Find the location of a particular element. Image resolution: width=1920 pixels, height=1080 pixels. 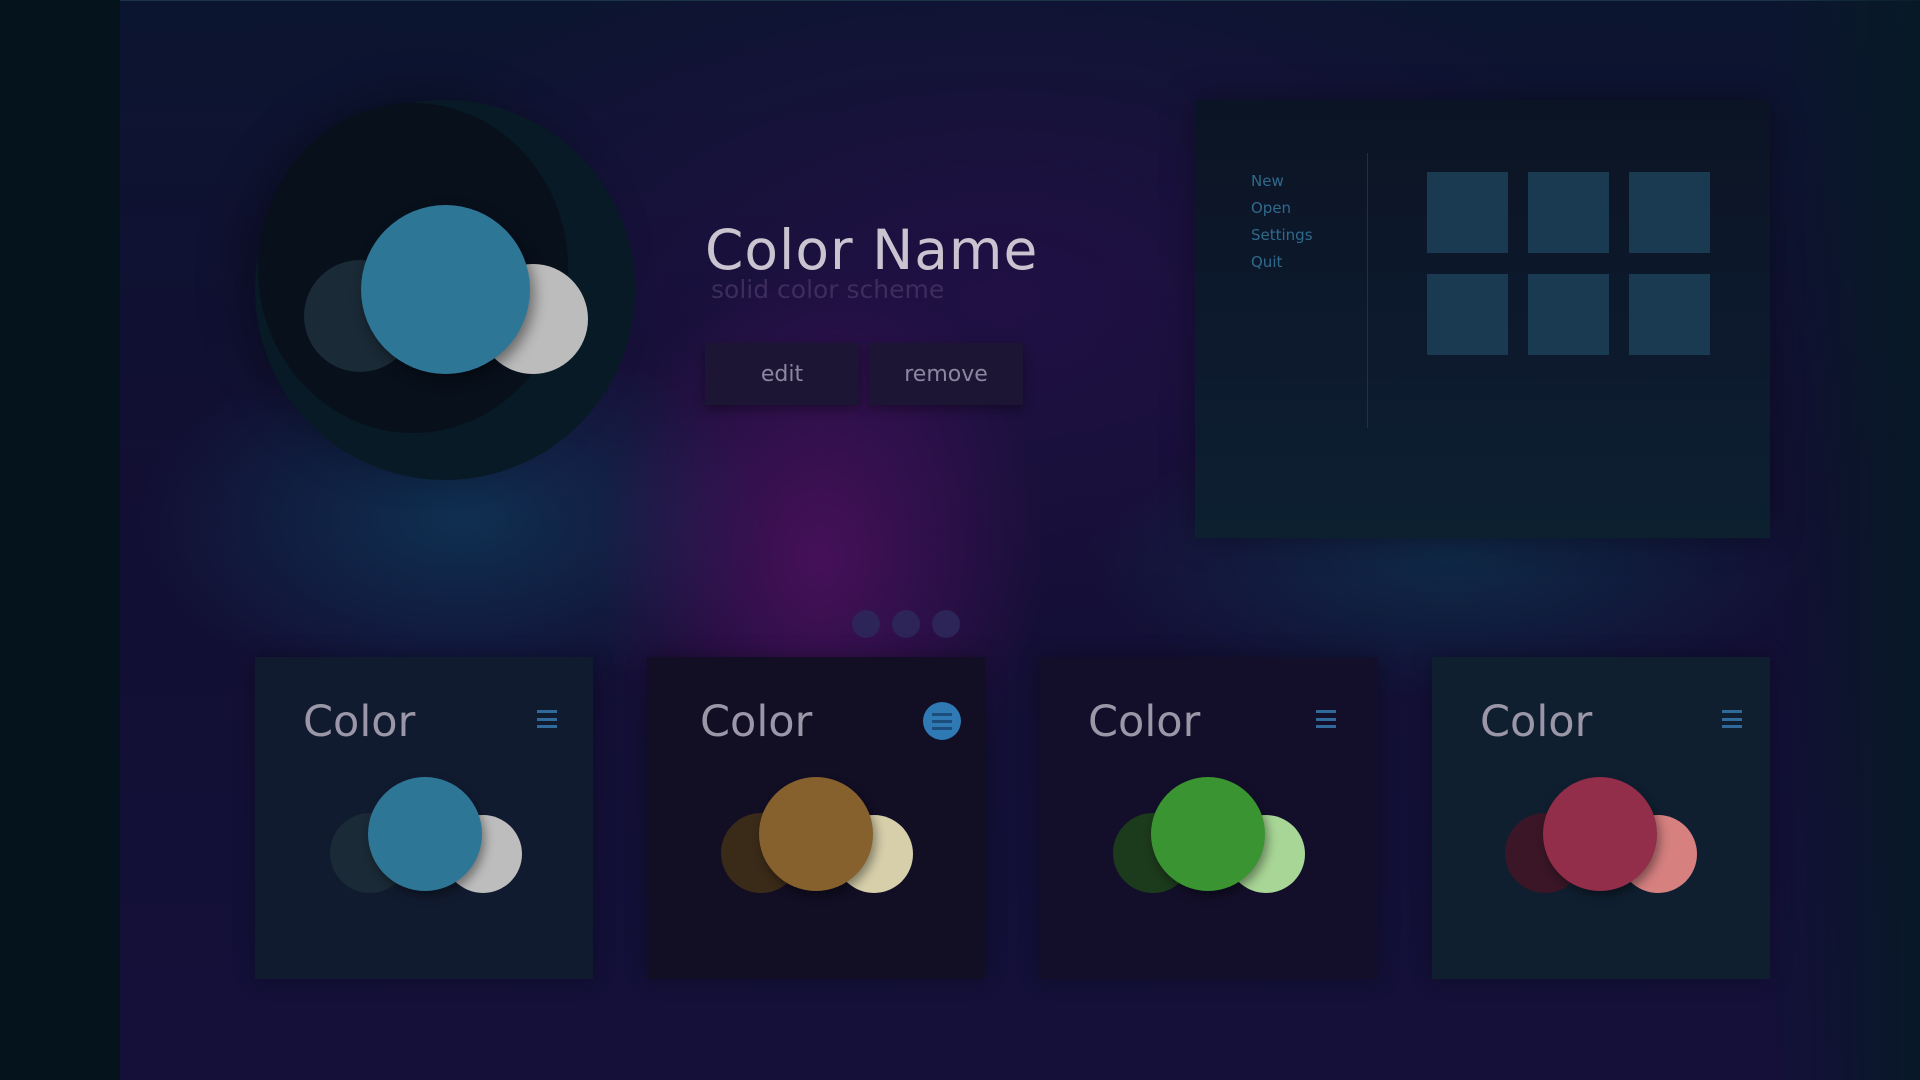

menu-item-settings: Settings is located at coordinates (1282, 235).